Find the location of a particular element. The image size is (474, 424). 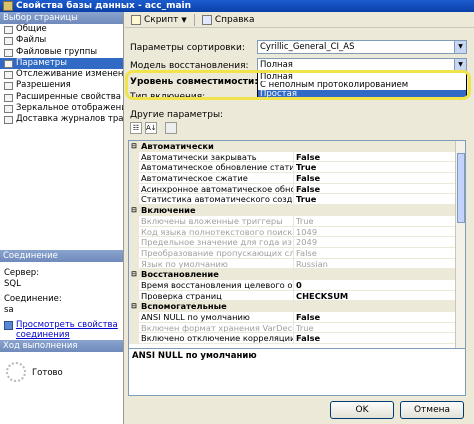

nav-item: Общие is located at coordinates (61, 29).